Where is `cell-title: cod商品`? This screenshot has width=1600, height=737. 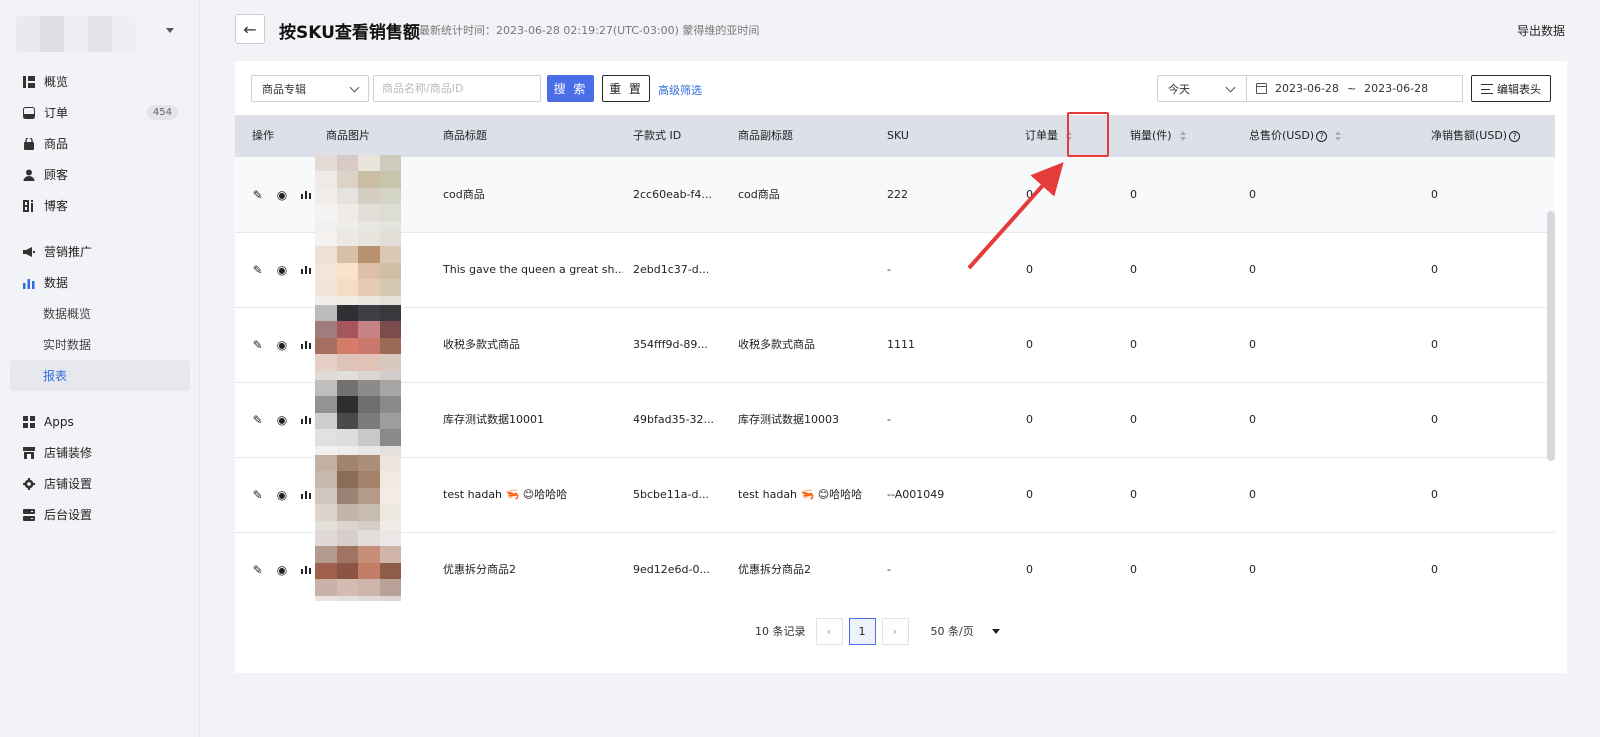 cell-title: cod商品 is located at coordinates (464, 194).